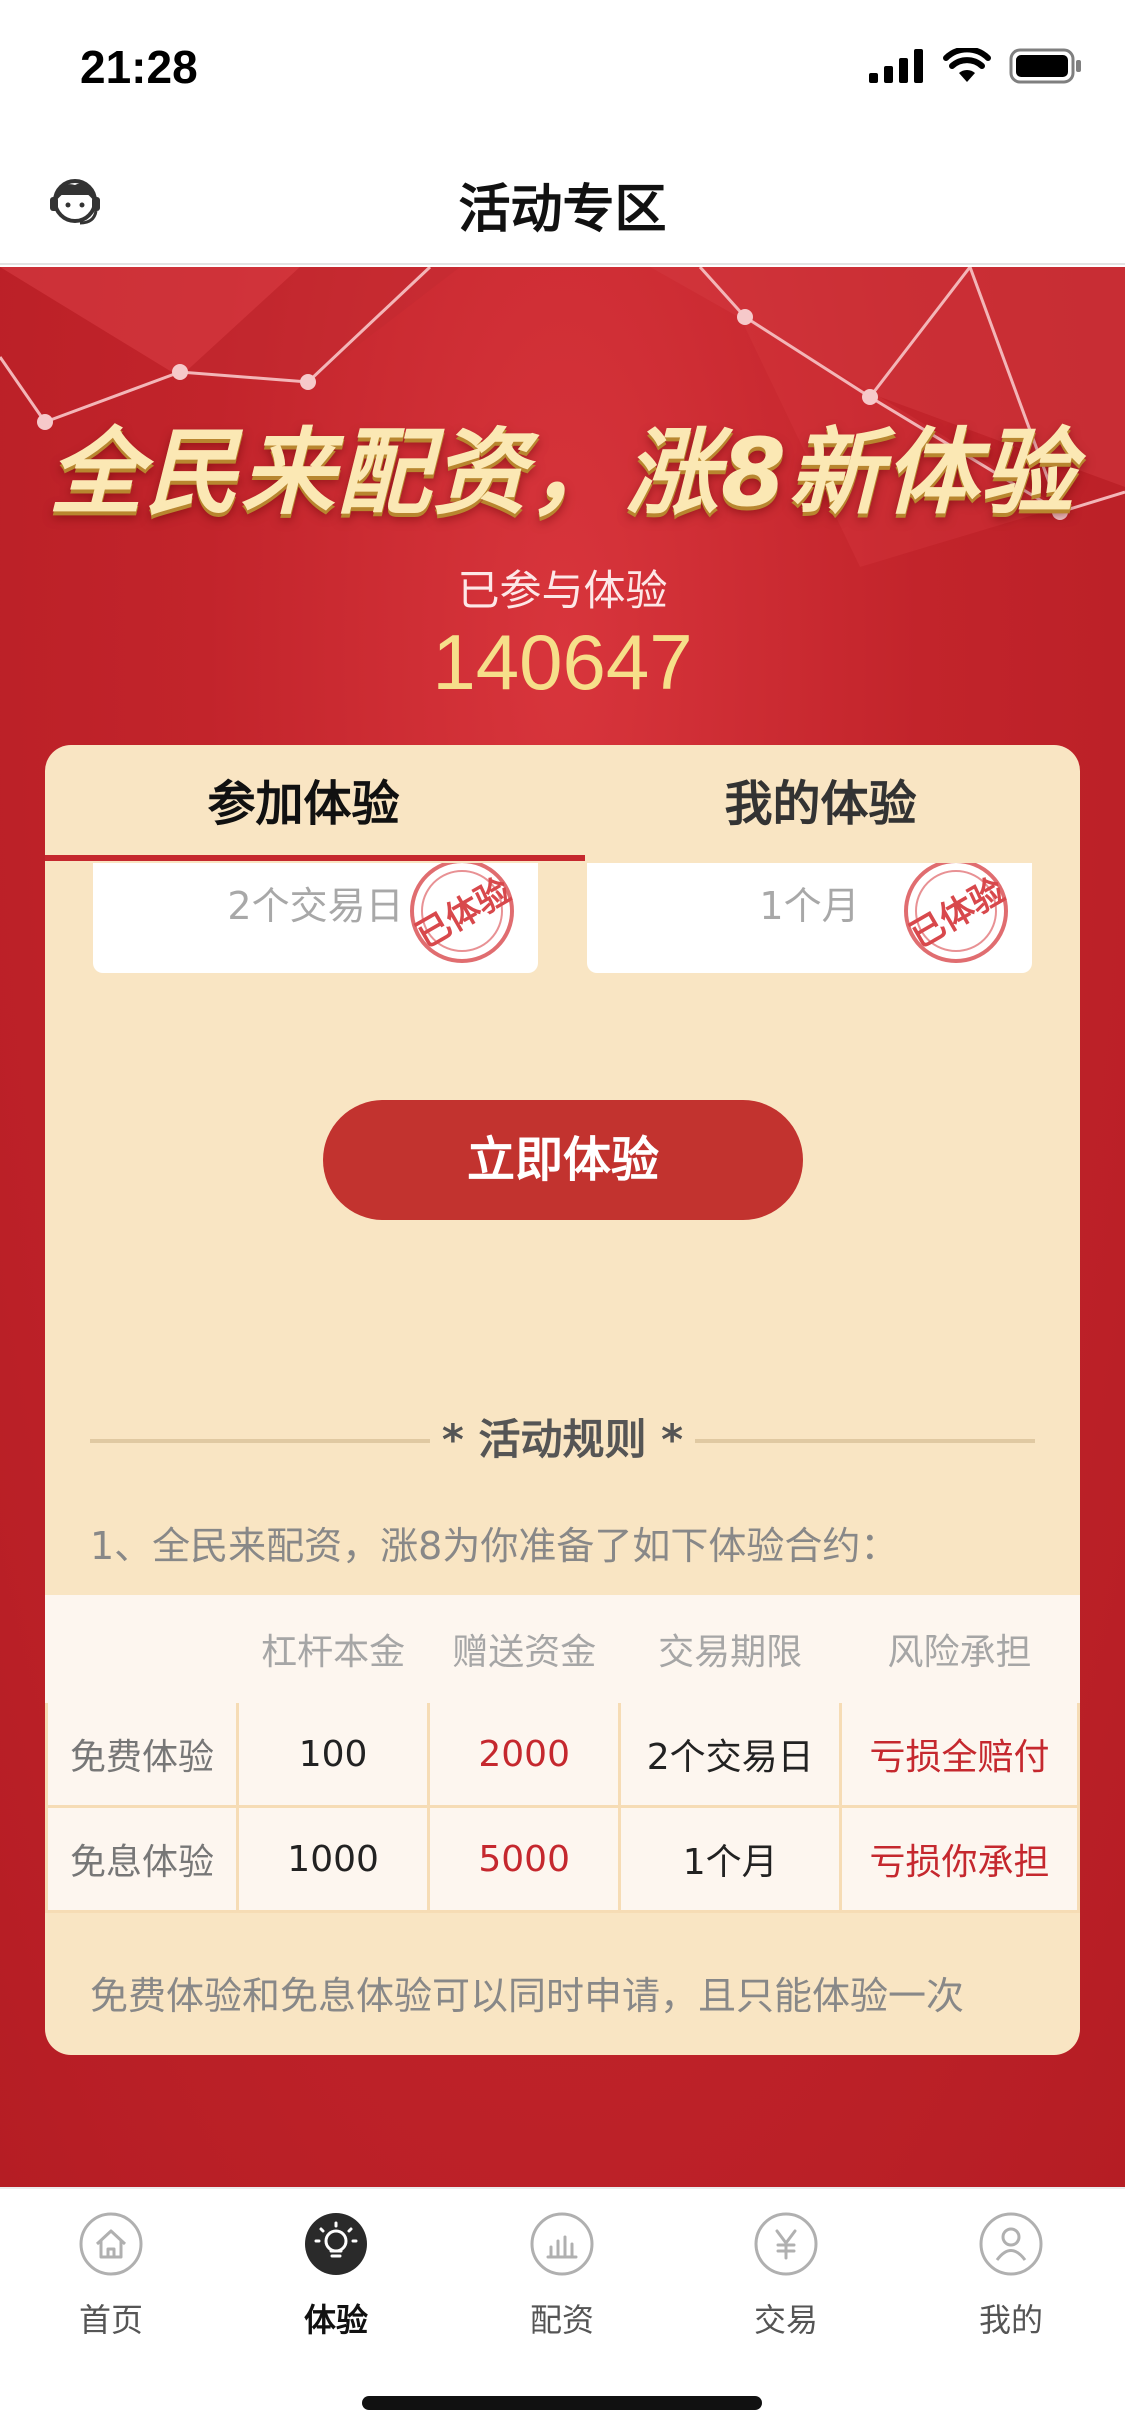 Image resolution: width=1125 pixels, height=2436 pixels. Describe the element at coordinates (336, 2276) in the screenshot. I see `tab-experience: 体验` at that location.